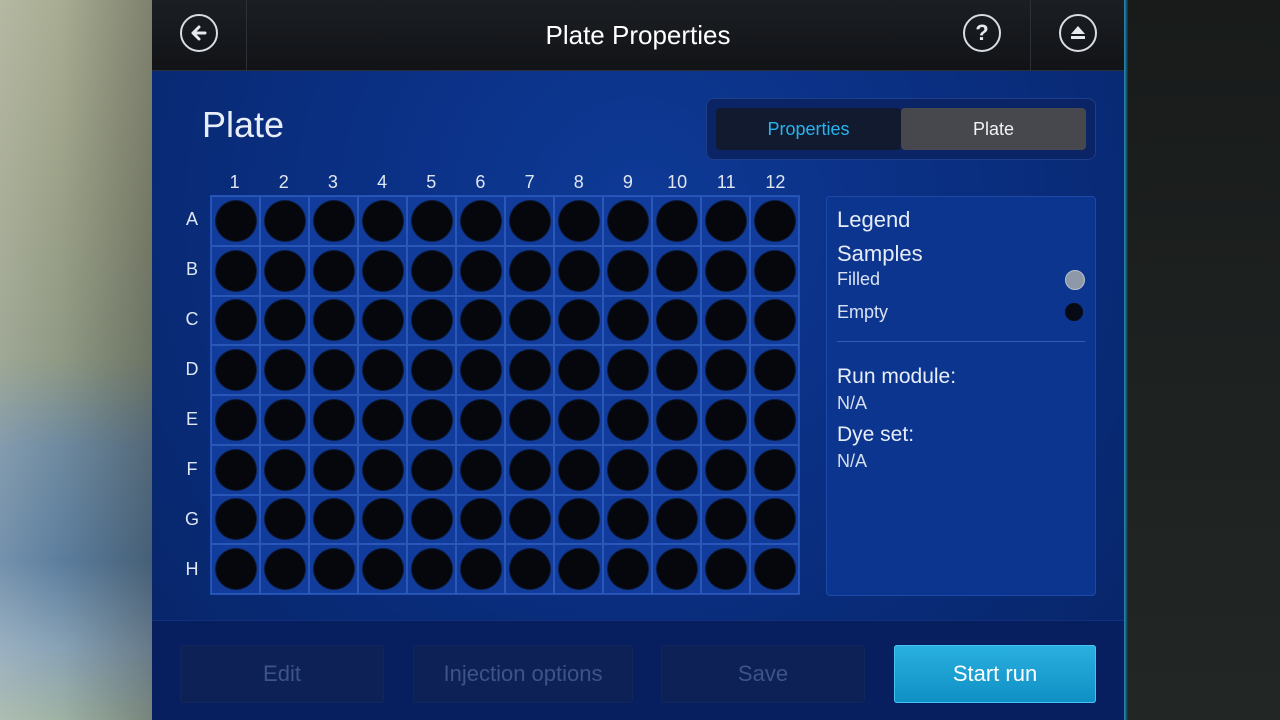 The image size is (1280, 720). Describe the element at coordinates (763, 674) in the screenshot. I see `save-button: Save` at that location.